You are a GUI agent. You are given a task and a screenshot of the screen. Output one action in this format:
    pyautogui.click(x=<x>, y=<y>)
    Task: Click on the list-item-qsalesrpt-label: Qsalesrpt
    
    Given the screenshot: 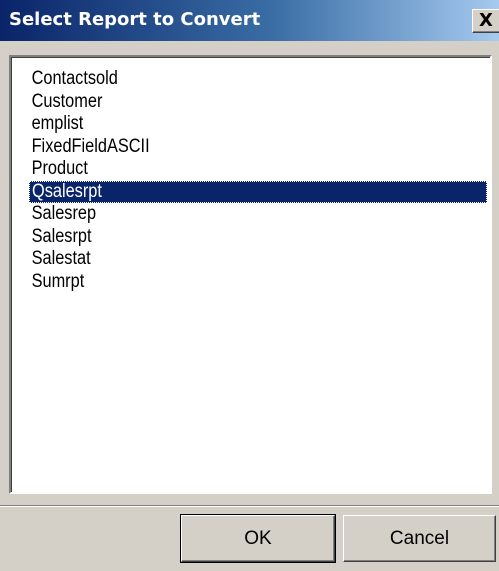 What is the action you would take?
    pyautogui.click(x=67, y=191)
    